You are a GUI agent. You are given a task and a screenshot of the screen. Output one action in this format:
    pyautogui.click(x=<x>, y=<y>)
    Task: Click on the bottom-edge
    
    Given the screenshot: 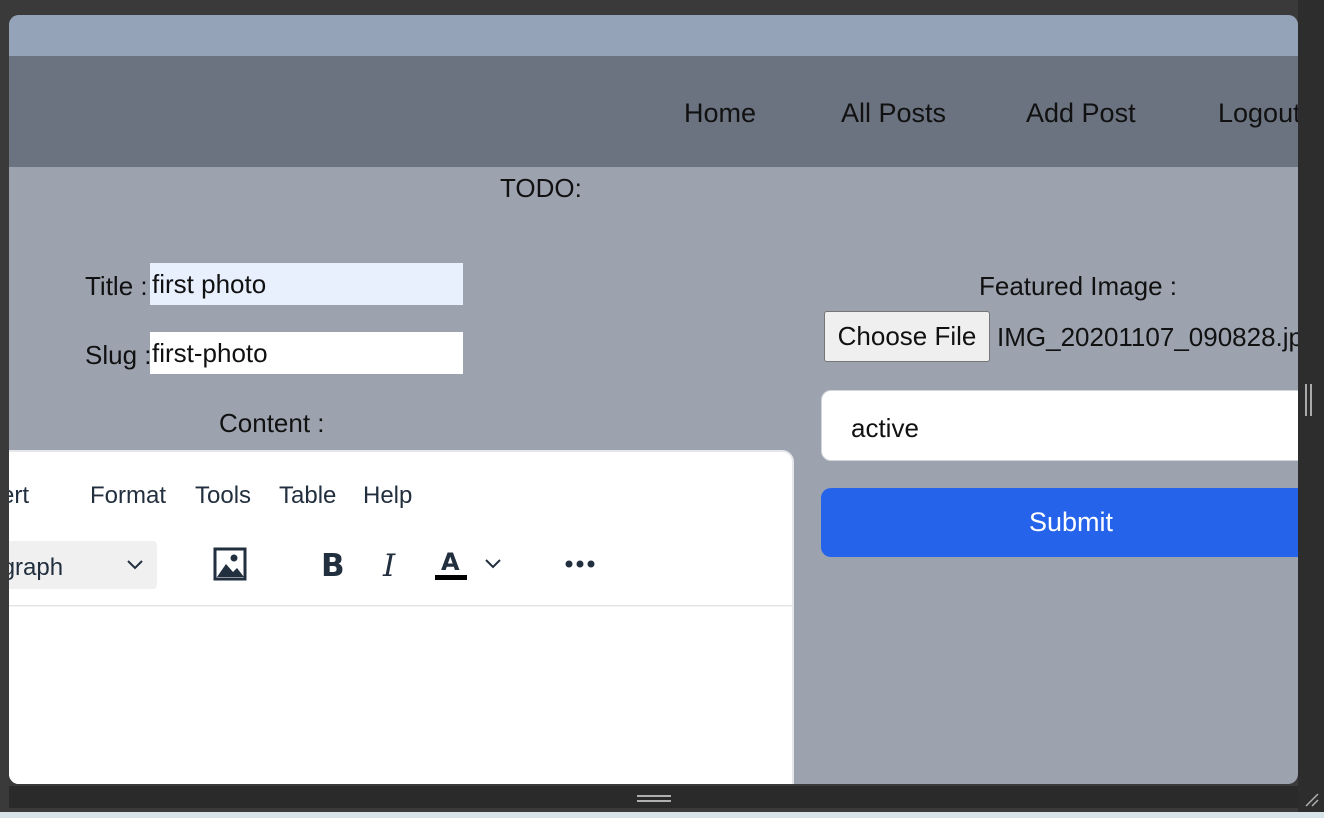 What is the action you would take?
    pyautogui.click(x=662, y=815)
    